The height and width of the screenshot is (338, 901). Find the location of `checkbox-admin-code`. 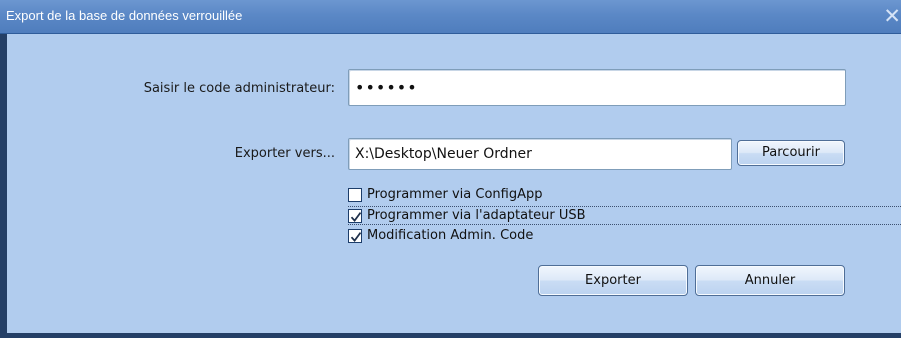

checkbox-admin-code is located at coordinates (355, 236).